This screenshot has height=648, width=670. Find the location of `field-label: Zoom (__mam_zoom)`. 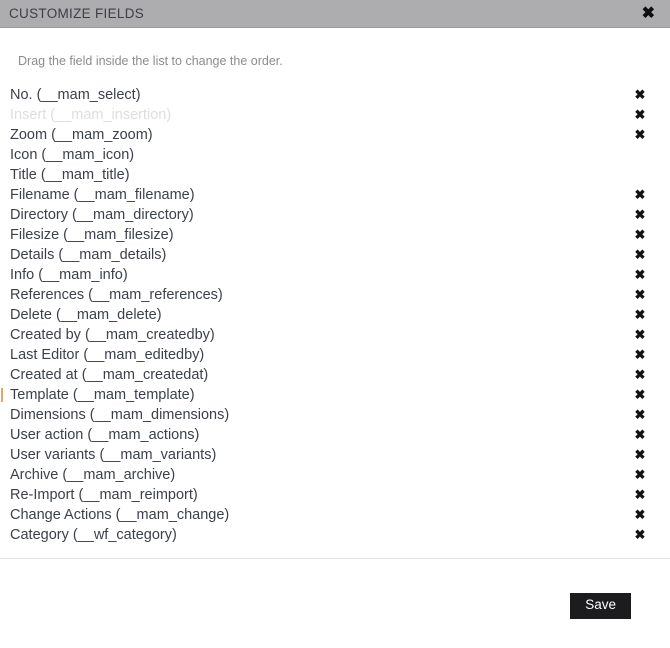

field-label: Zoom (__mam_zoom) is located at coordinates (81, 134).